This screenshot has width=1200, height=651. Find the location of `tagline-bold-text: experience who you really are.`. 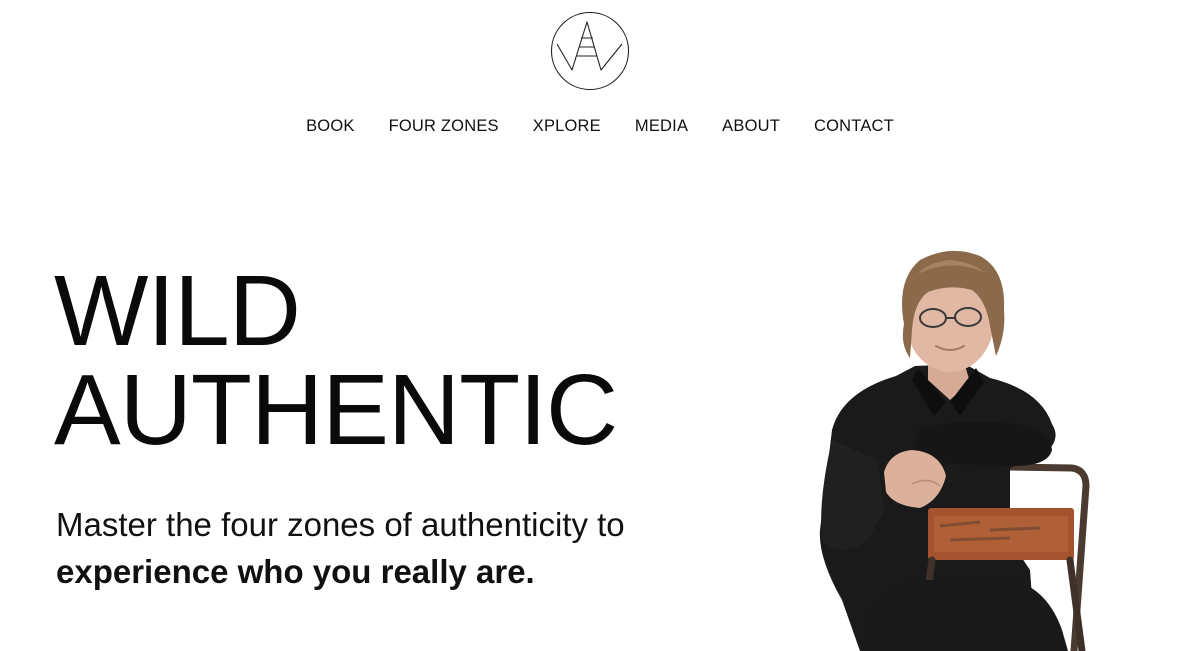

tagline-bold-text: experience who you really are. is located at coordinates (295, 571).